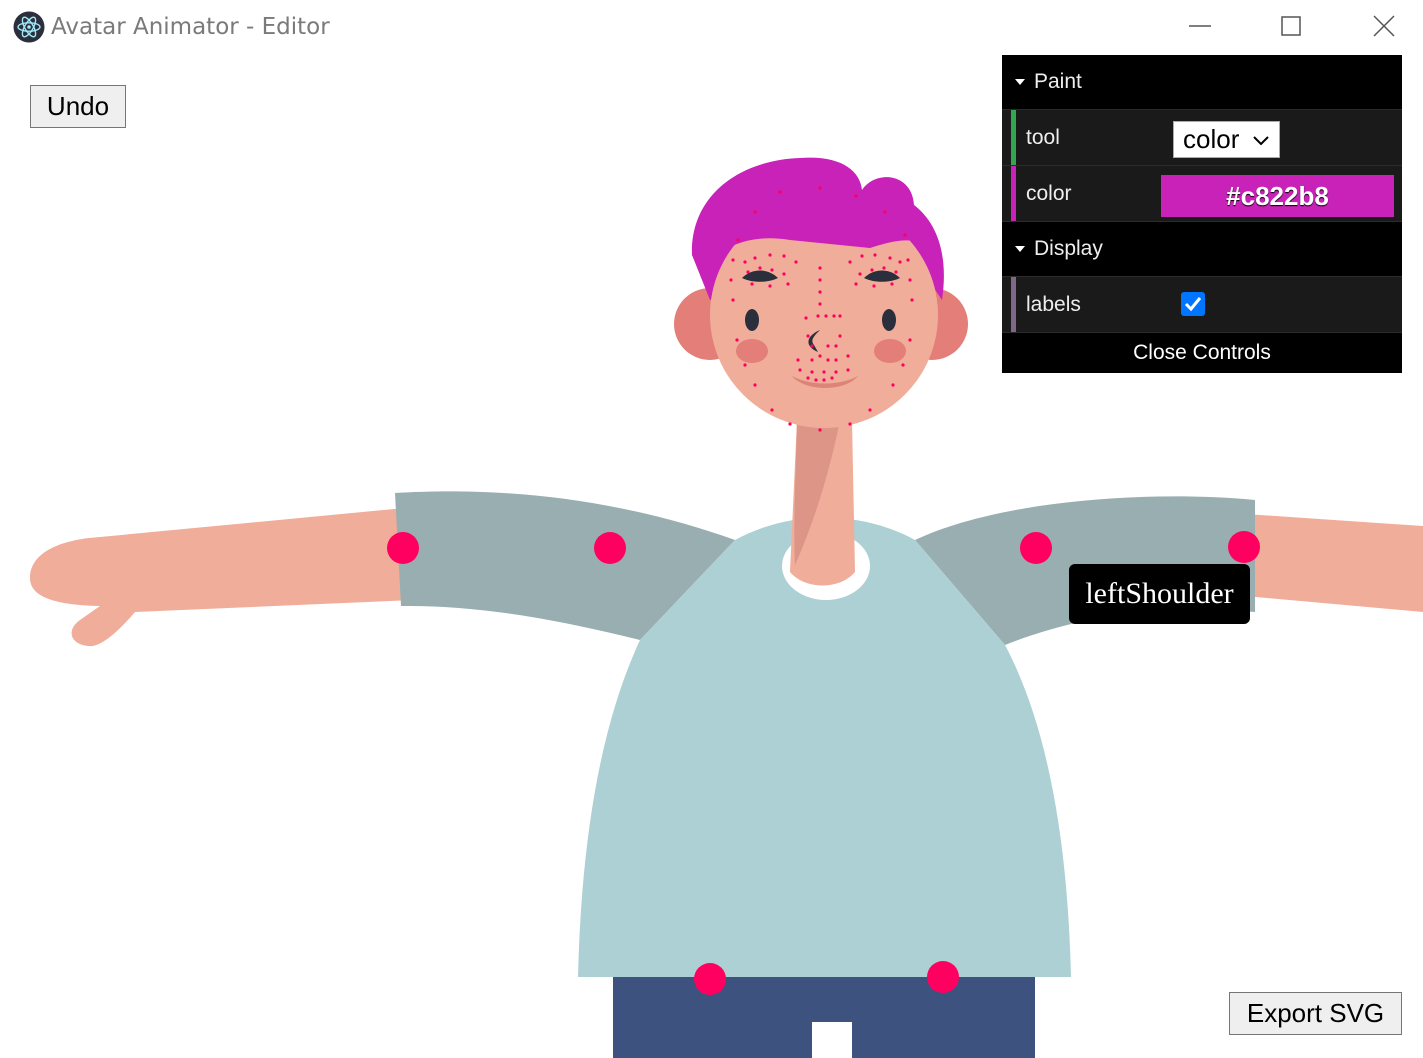 This screenshot has width=1423, height=1058. What do you see at coordinates (1043, 137) in the screenshot?
I see `tool-label: tool` at bounding box center [1043, 137].